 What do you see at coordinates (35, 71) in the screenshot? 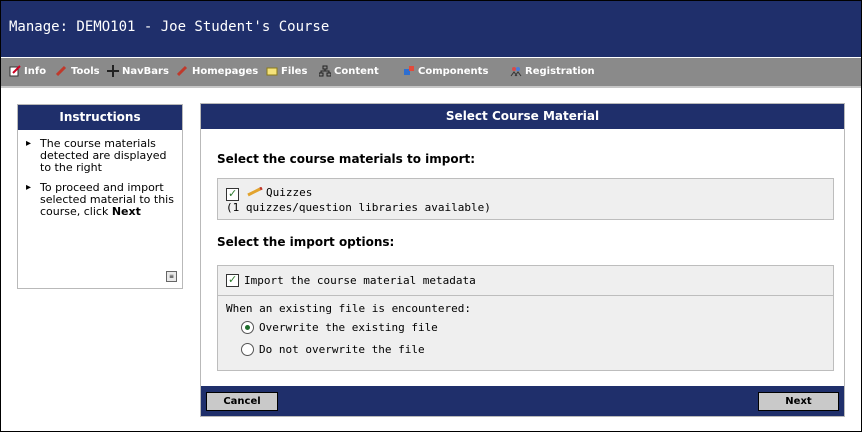
I see `toolbar-info-label: Info` at bounding box center [35, 71].